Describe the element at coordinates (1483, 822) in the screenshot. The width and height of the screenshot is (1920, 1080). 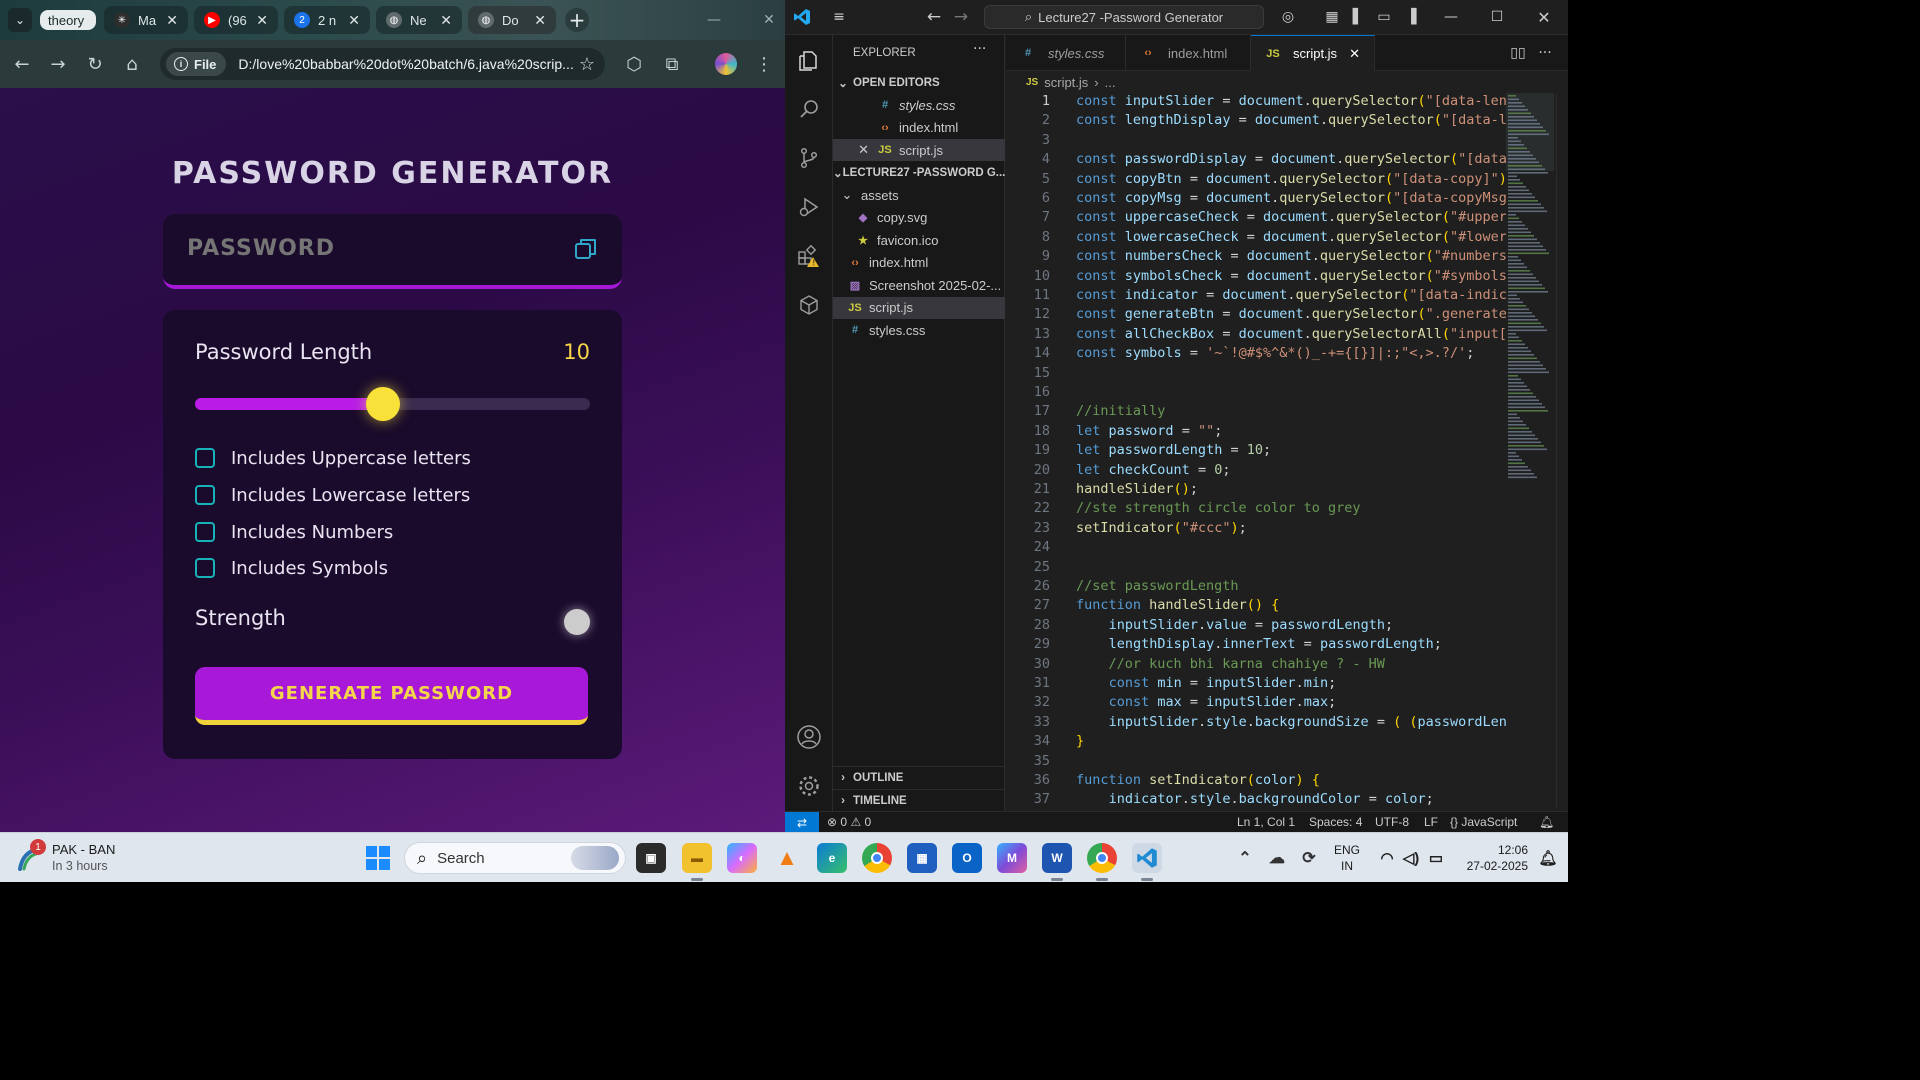
I see `language-mode: {} JavaScript` at that location.